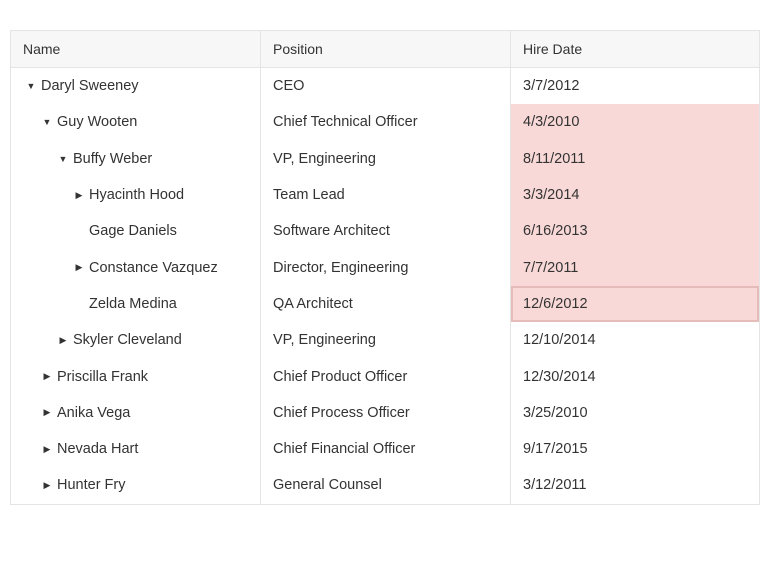  I want to click on name-cell: ▶ Hyacinth Hood, so click(136, 195).